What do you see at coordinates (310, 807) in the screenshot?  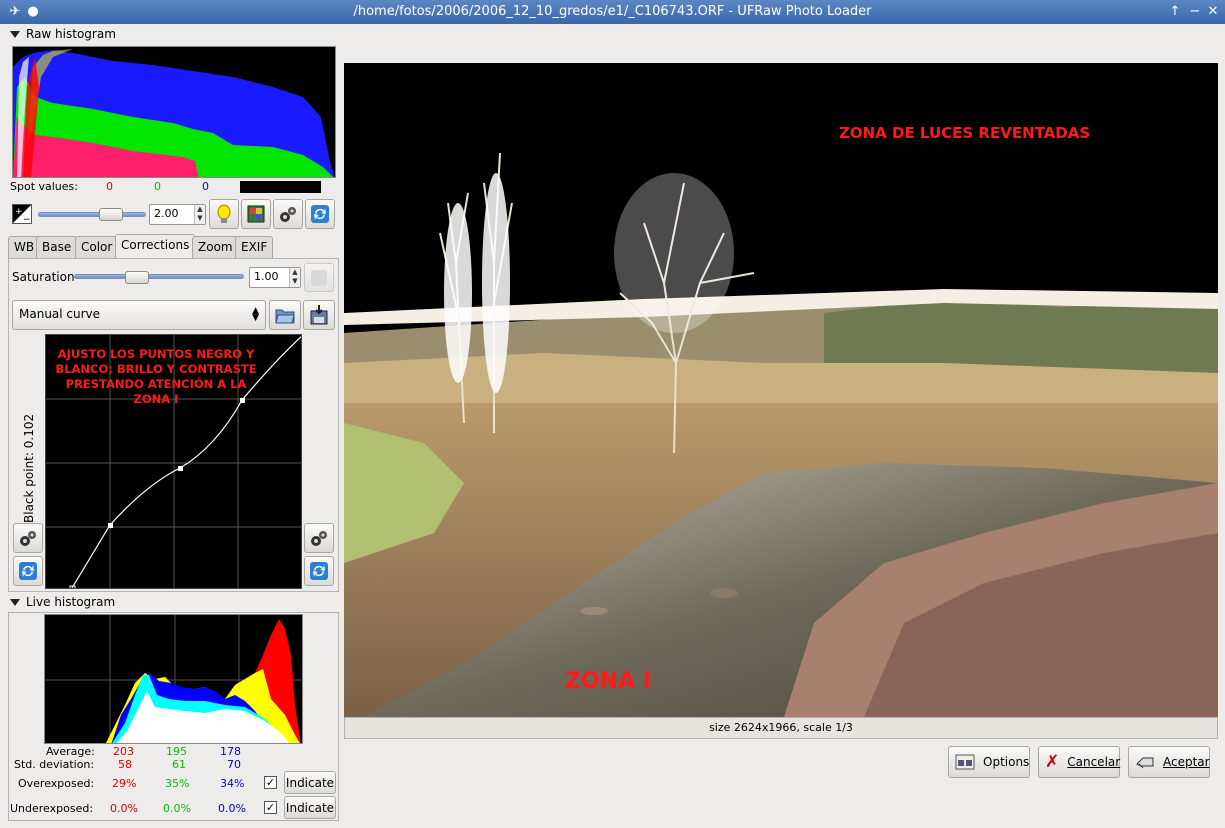 I see `underexposed-indicate-button: Indicate` at bounding box center [310, 807].